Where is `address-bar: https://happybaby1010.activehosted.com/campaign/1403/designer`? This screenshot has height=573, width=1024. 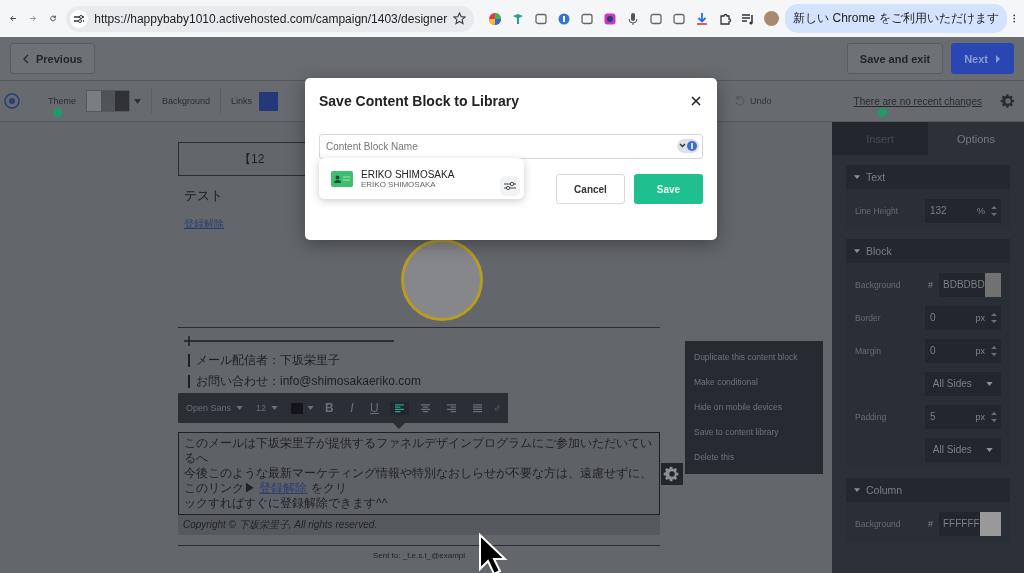 address-bar: https://happybaby1010.activehosted.com/campaign/1403/designer is located at coordinates (270, 18).